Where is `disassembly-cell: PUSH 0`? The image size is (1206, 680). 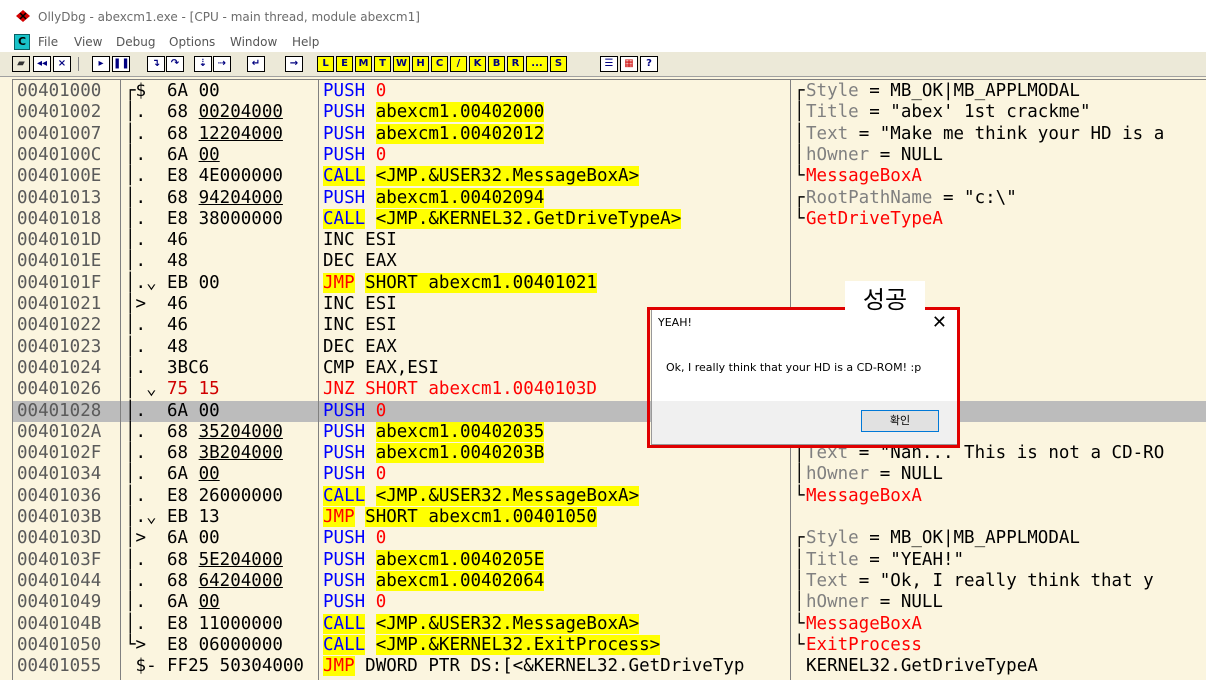
disassembly-cell: PUSH 0 is located at coordinates (354, 155).